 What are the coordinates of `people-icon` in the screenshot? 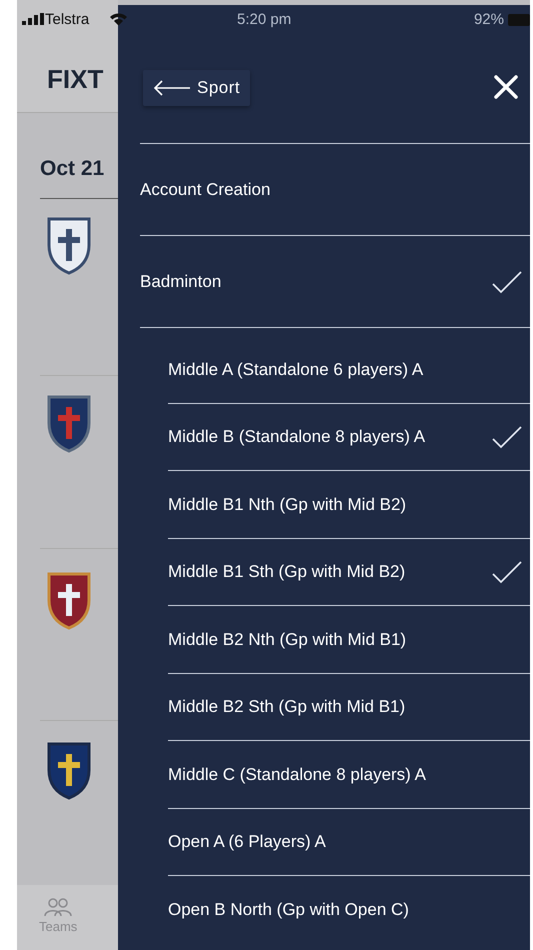 It's located at (58, 907).